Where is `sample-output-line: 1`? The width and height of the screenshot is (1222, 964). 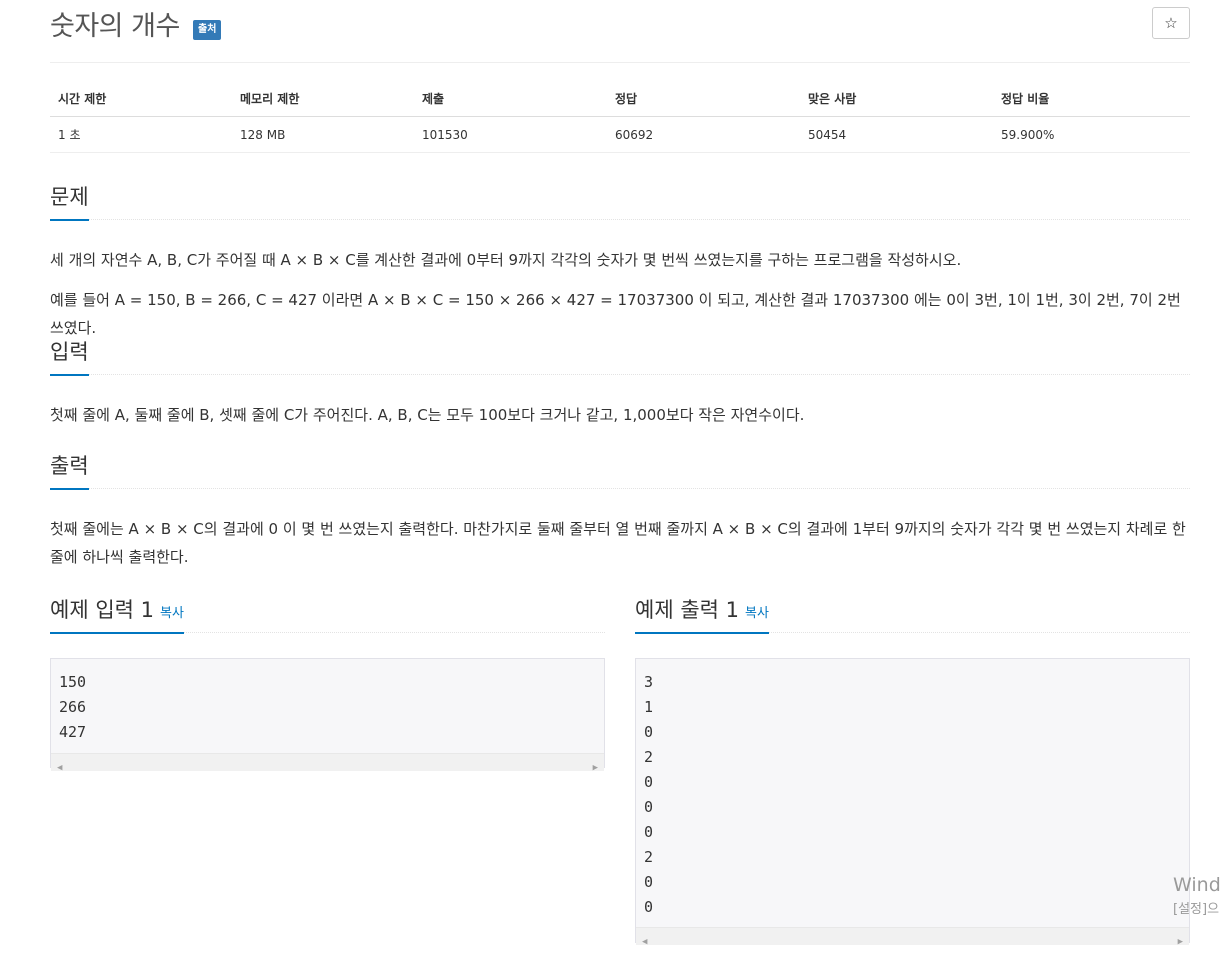 sample-output-line: 1 is located at coordinates (649, 707).